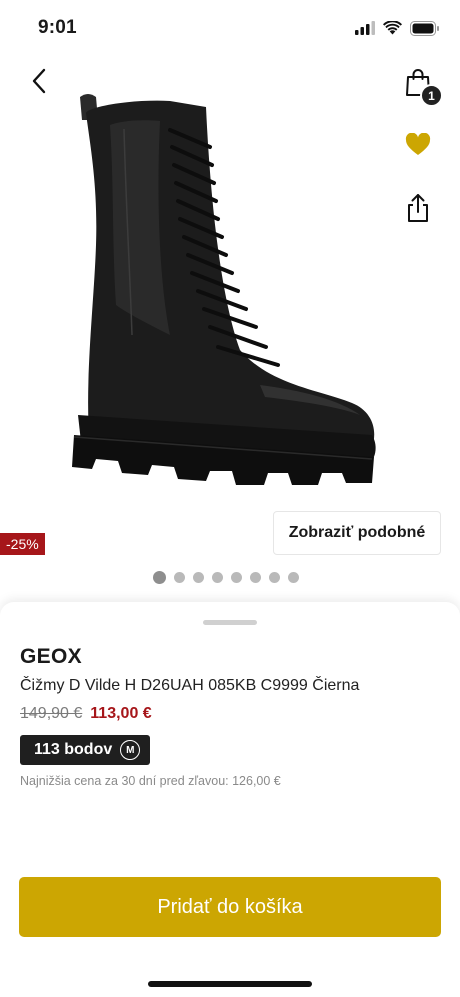 The height and width of the screenshot is (997, 460). Describe the element at coordinates (431, 95) in the screenshot. I see `cart-count-badge: 1` at that location.